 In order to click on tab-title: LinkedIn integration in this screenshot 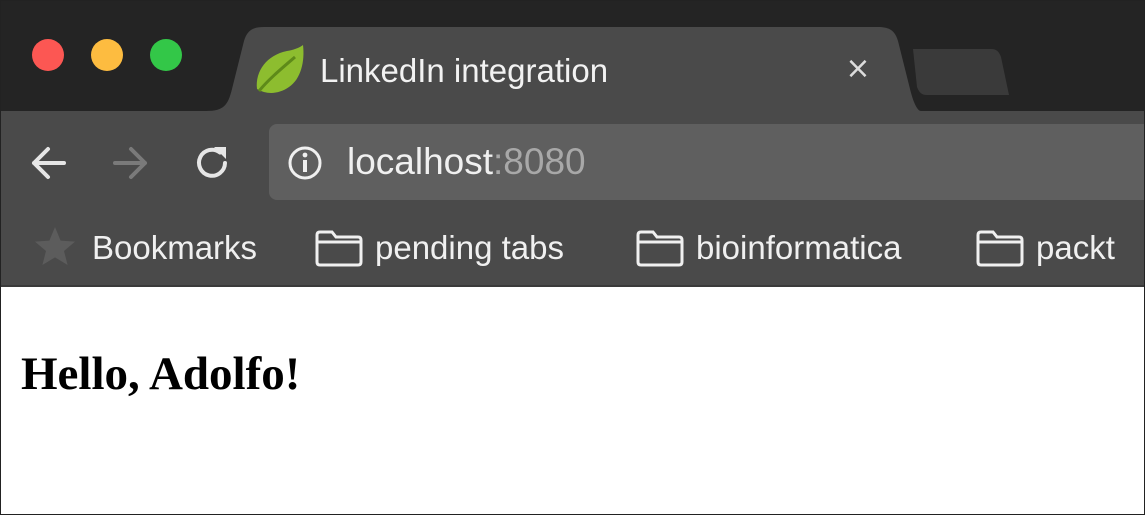, I will do `click(464, 70)`.